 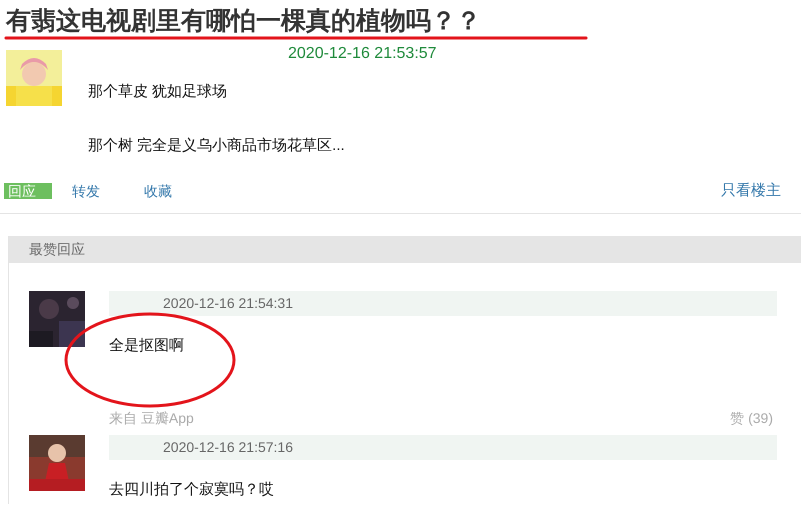 What do you see at coordinates (243, 21) in the screenshot?
I see `post-title: 有翡这电视剧里有哪怕一棵真的植物吗？？` at bounding box center [243, 21].